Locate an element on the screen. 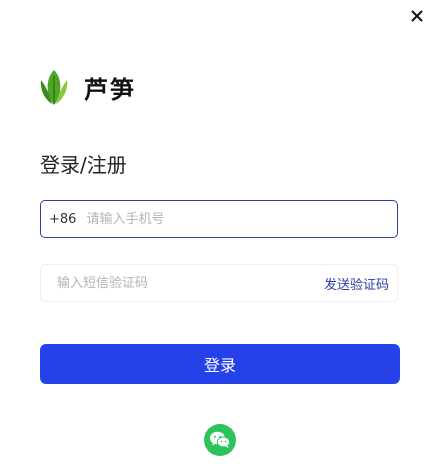  code-field: 发送验证码 is located at coordinates (219, 283).